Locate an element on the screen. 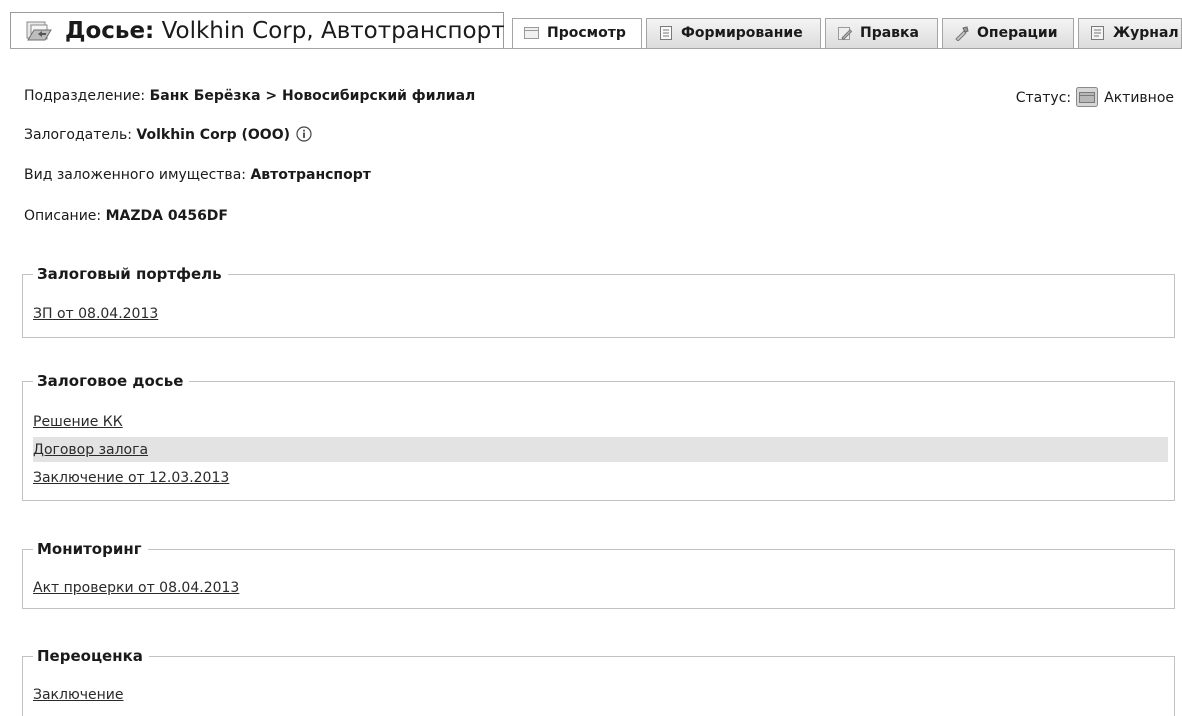 This screenshot has width=1182, height=716. journal-tab-icon is located at coordinates (1097, 33).